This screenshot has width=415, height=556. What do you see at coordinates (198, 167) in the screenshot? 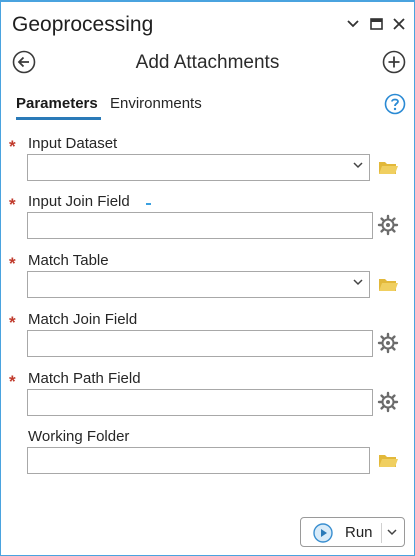
I see `input-dataset-dropdown` at bounding box center [198, 167].